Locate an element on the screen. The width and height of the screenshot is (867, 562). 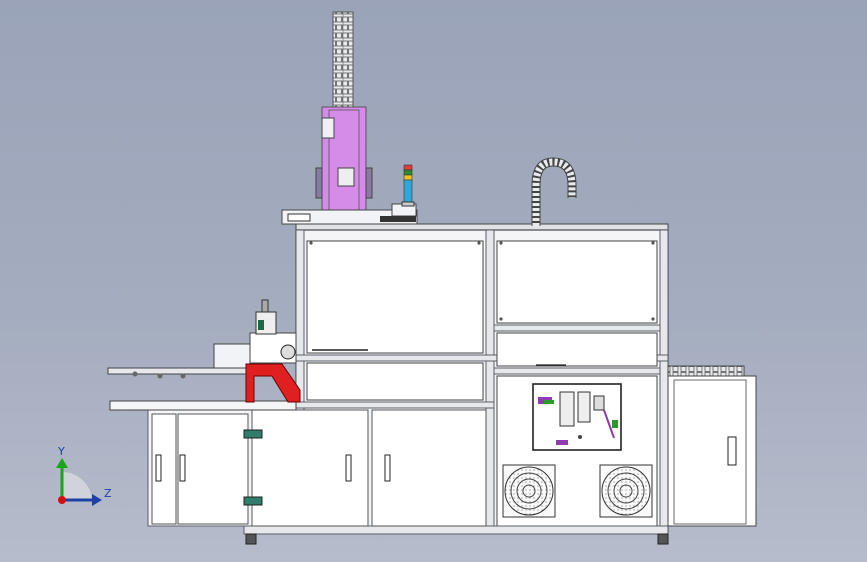
cooling-fan-left is located at coordinates (529, 491).